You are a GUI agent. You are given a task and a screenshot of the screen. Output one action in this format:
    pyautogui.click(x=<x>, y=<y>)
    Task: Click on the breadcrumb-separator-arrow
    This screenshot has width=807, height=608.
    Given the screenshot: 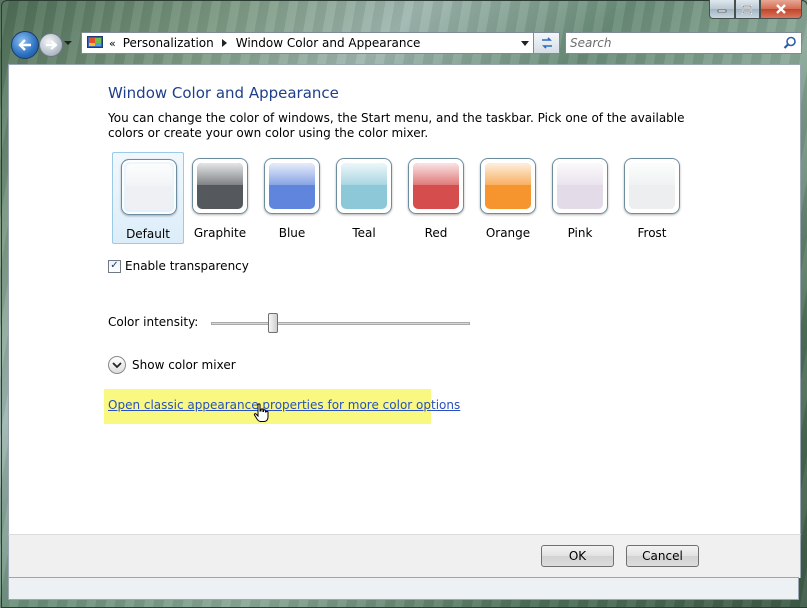 What is the action you would take?
    pyautogui.click(x=224, y=43)
    